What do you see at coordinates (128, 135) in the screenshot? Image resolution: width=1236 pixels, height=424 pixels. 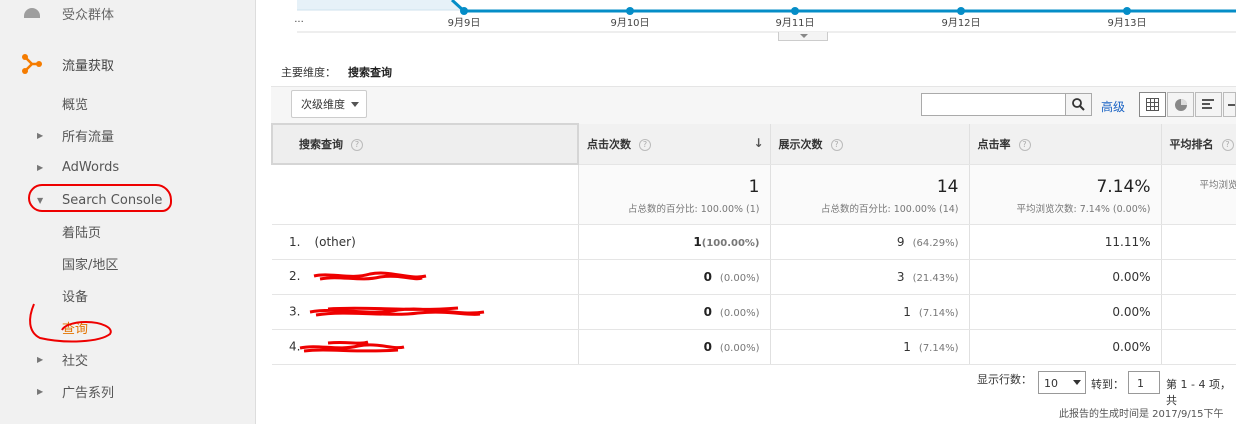 I see `sidebar-item-all-traffic: ▶ 所有流量` at bounding box center [128, 135].